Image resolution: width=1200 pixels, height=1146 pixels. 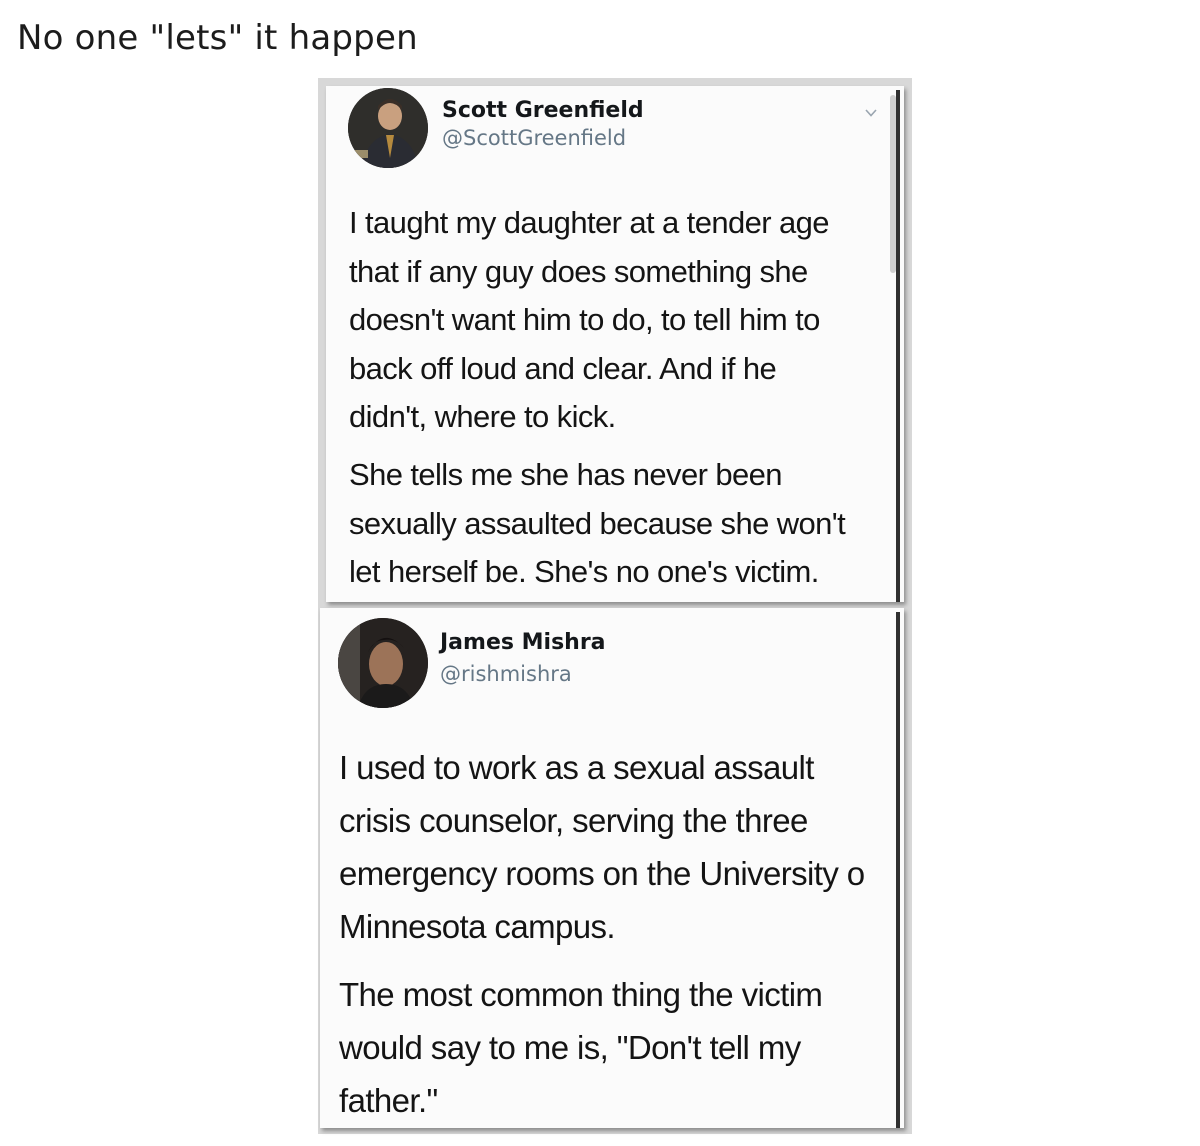 I want to click on text-line: Minnesota campus., so click(x=477, y=926).